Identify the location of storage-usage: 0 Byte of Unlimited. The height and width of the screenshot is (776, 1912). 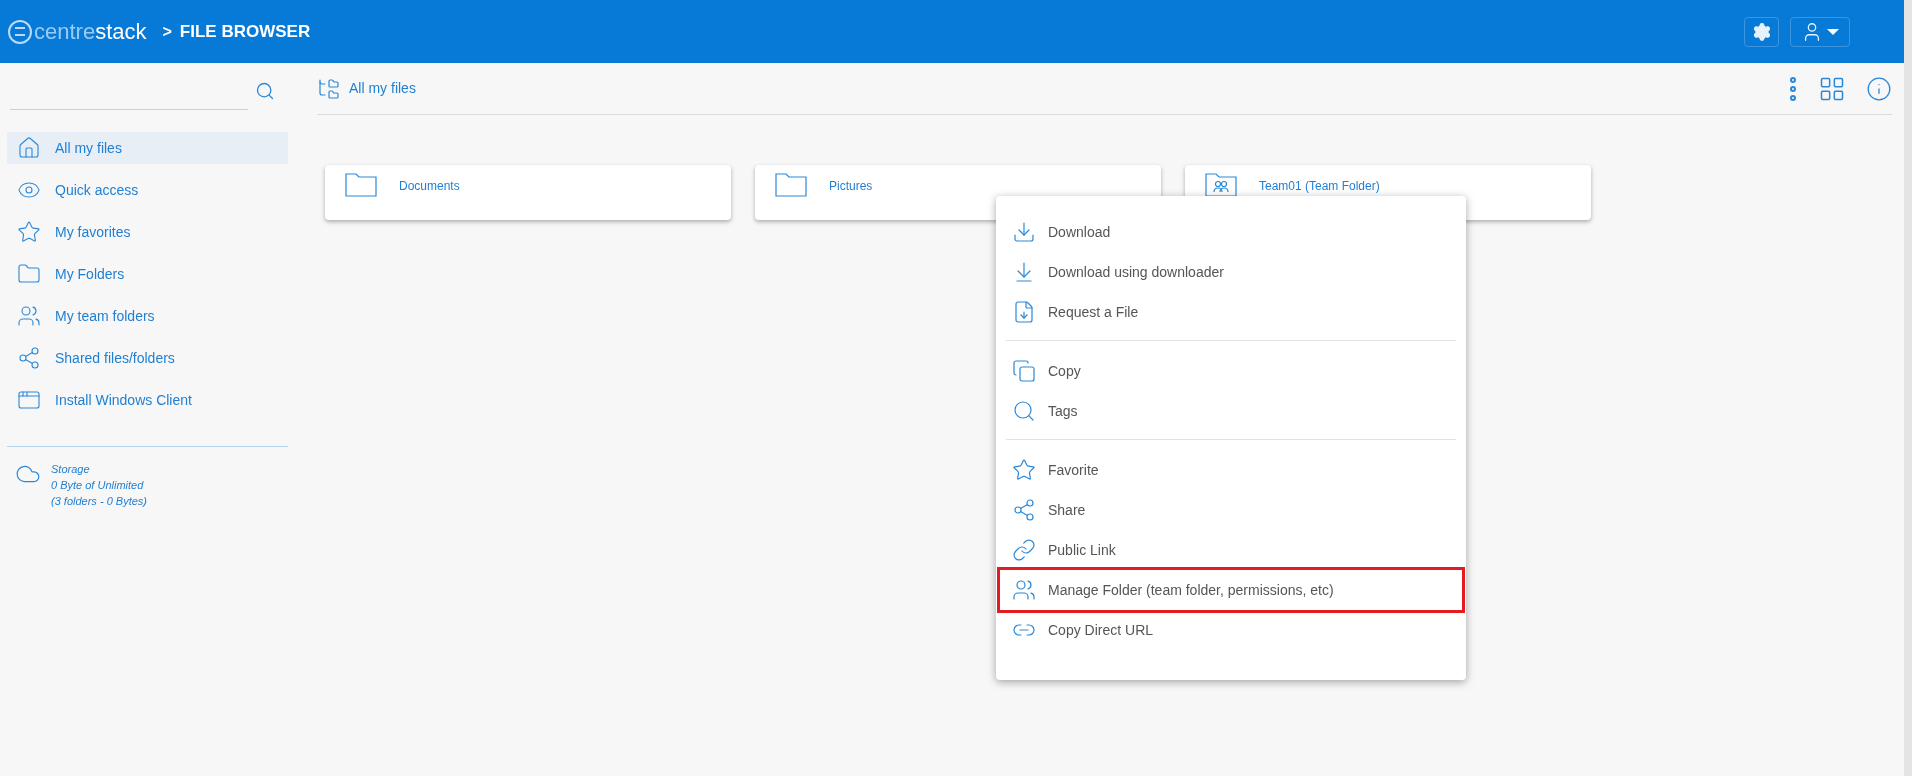
(98, 485).